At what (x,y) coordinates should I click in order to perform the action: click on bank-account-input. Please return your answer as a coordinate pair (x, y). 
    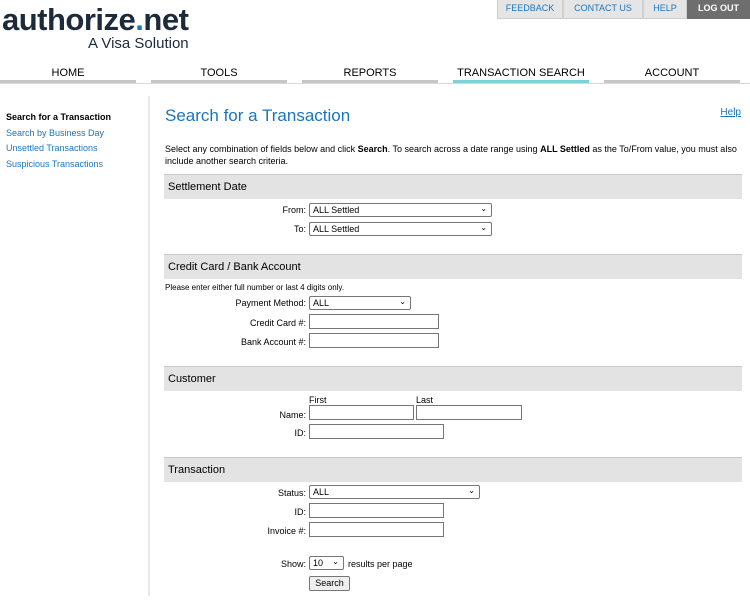
    Looking at the image, I should click on (374, 340).